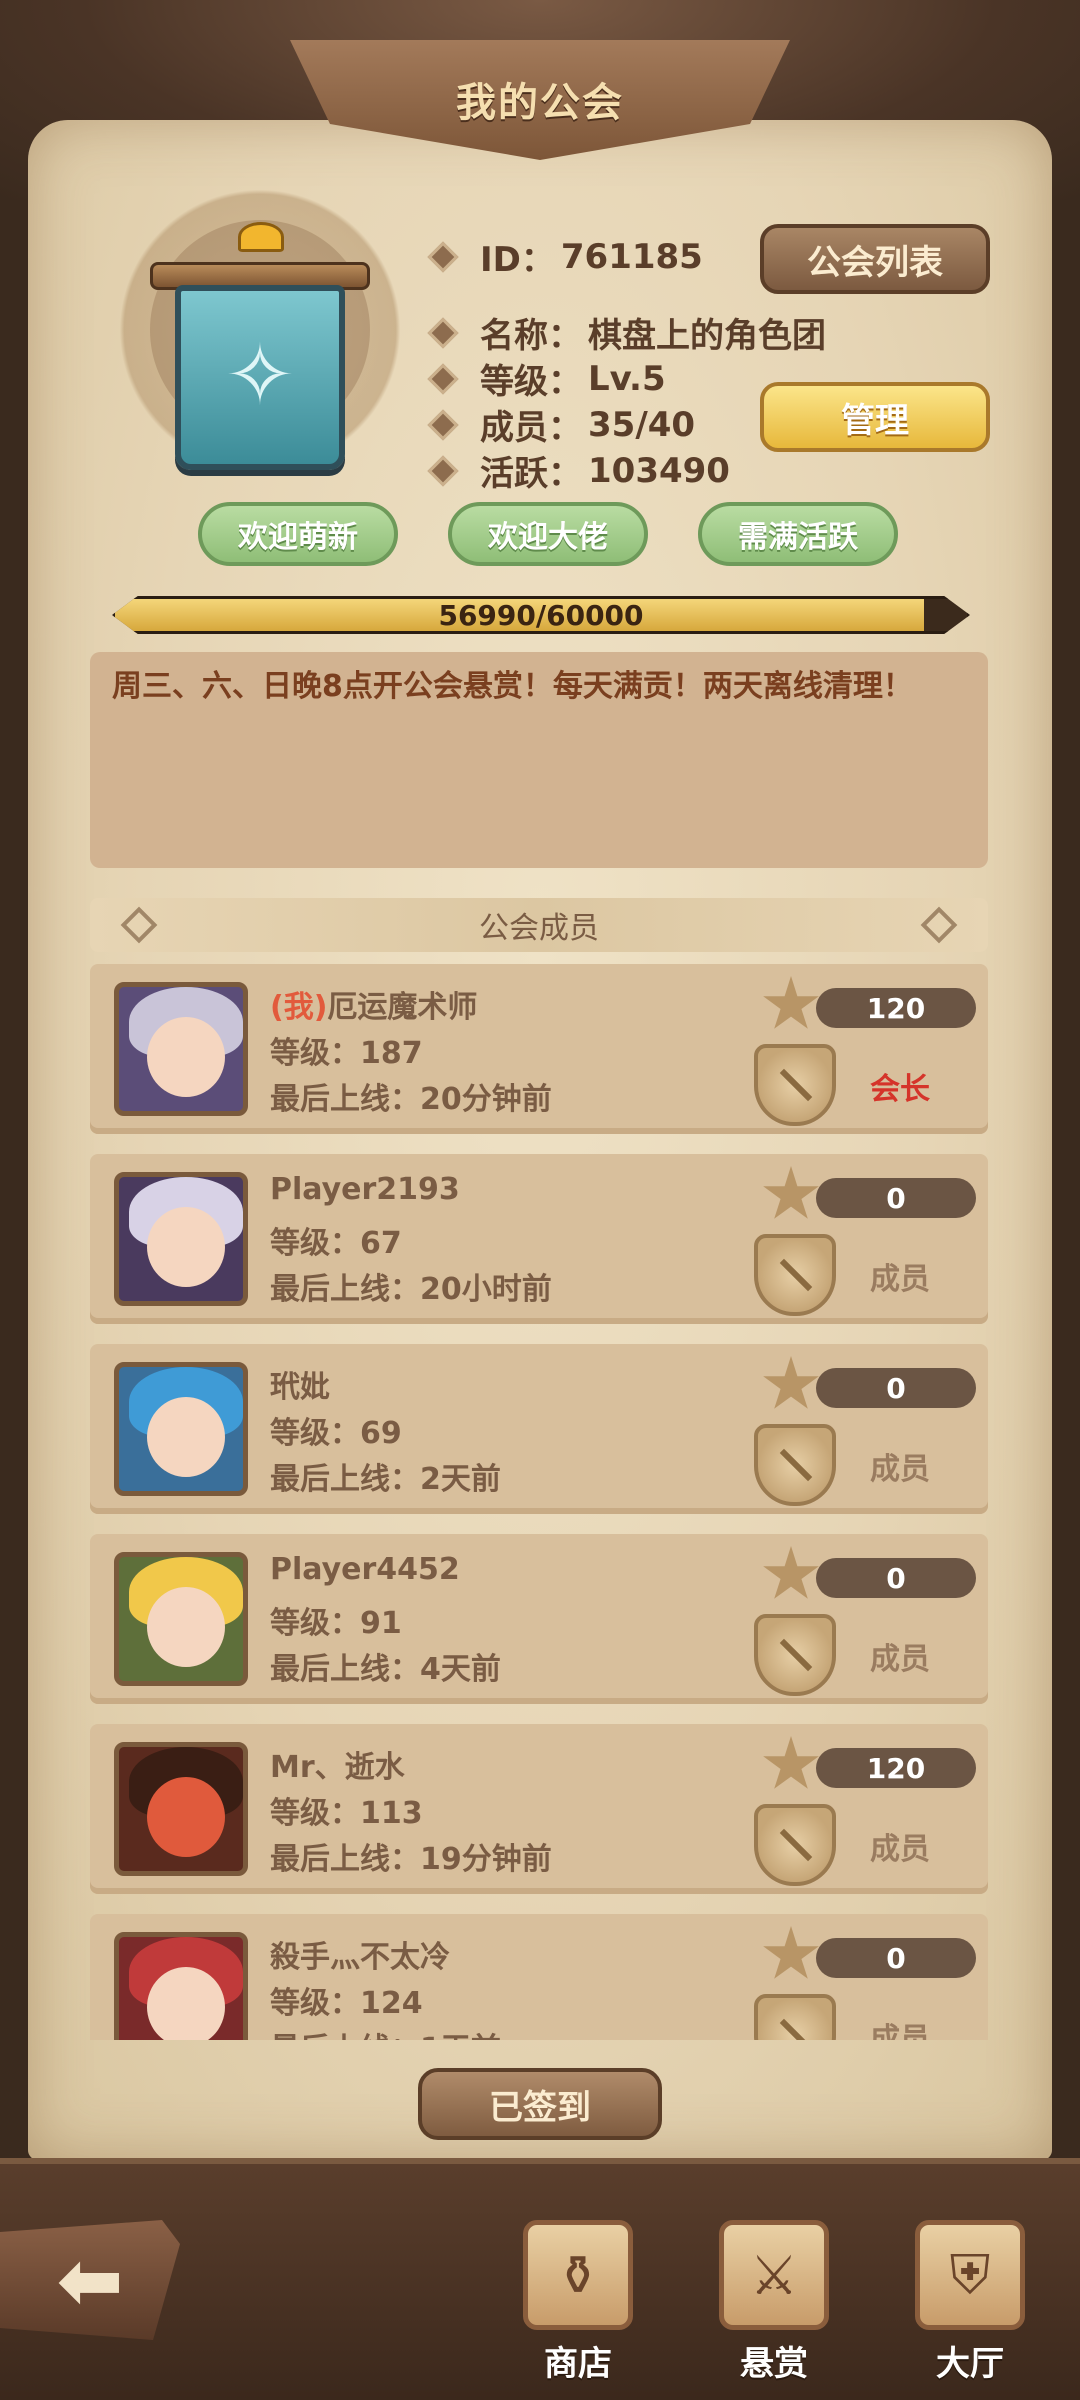 This screenshot has height=2400, width=1080. Describe the element at coordinates (298, 534) in the screenshot. I see `tag-welcome-new: 欢迎萌新` at that location.